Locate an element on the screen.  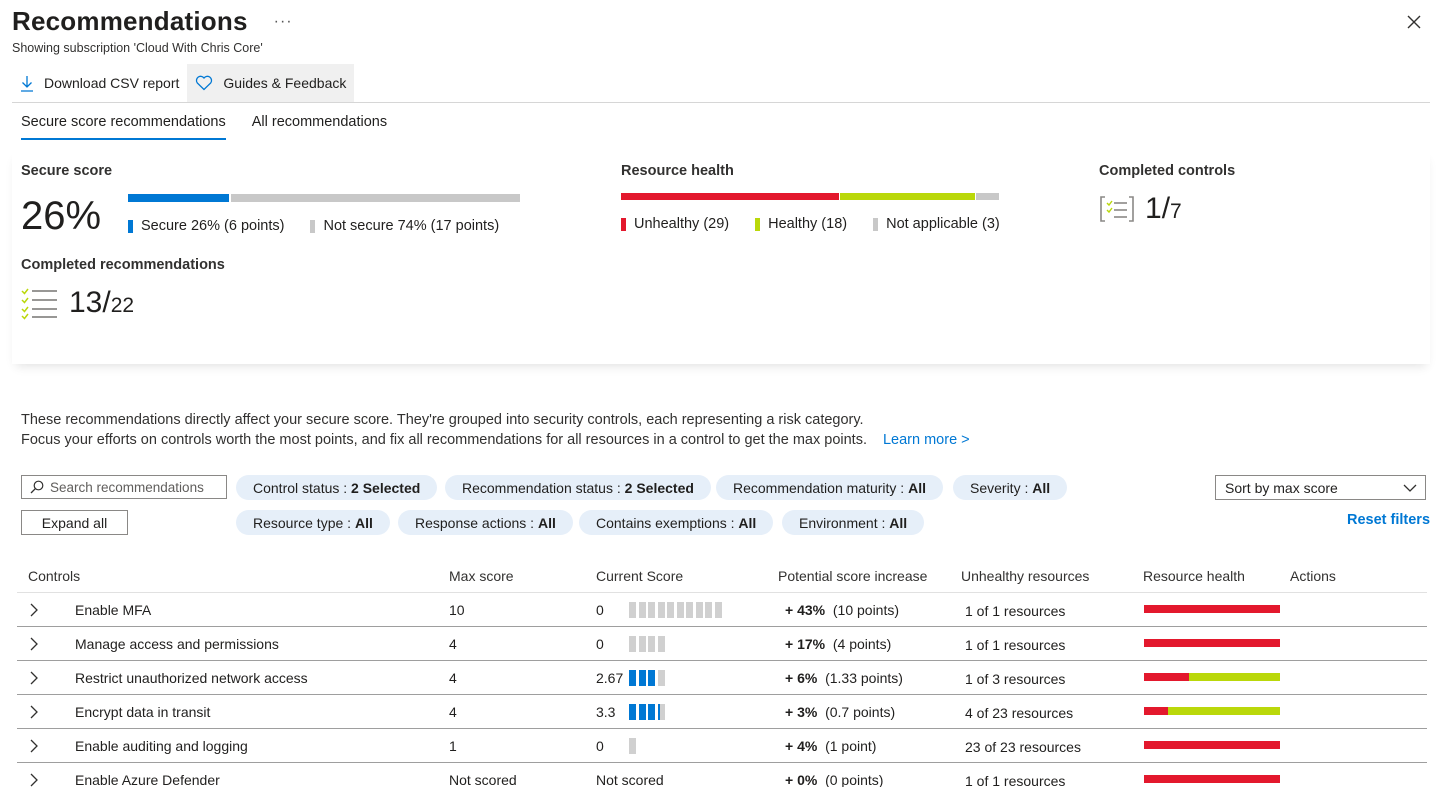
potential-increase: + 3% (0.7 points) is located at coordinates (840, 712).